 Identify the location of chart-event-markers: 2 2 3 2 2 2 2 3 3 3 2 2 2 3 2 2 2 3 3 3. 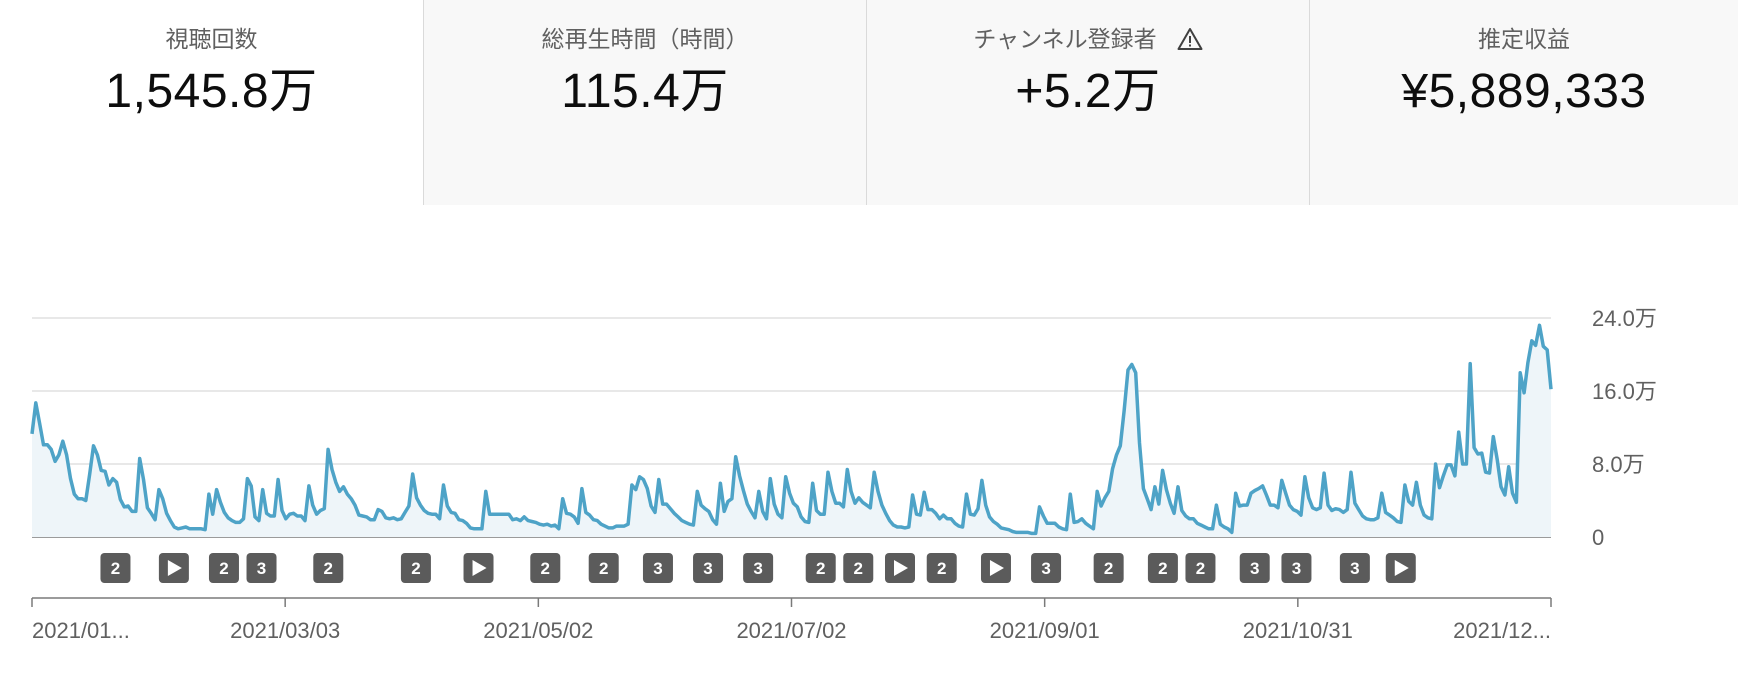
(758, 568).